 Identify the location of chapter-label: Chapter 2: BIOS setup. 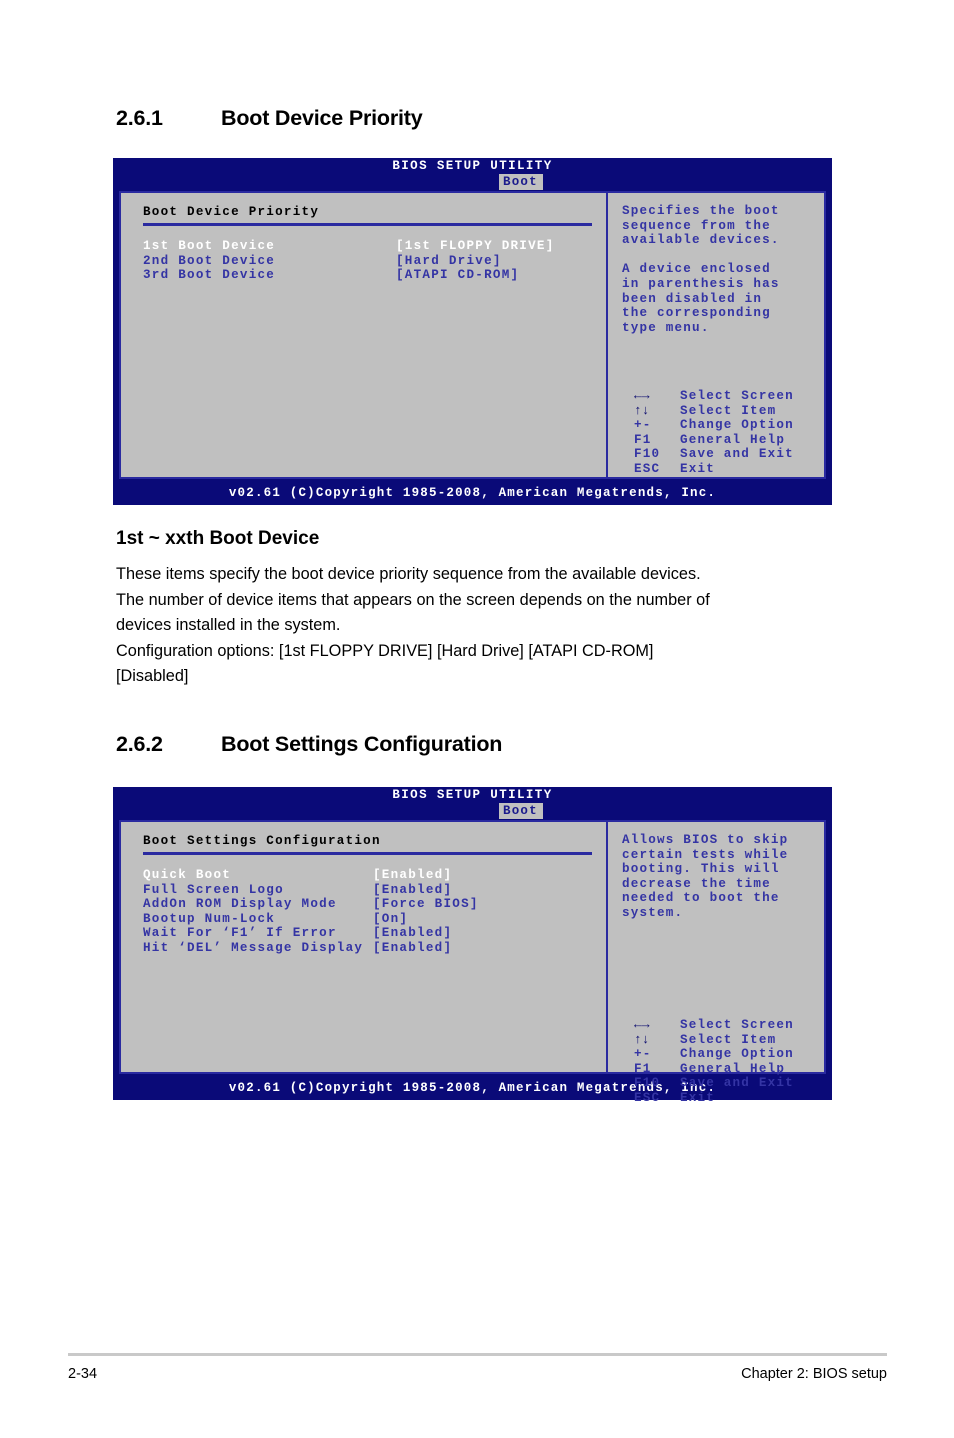
(814, 1374).